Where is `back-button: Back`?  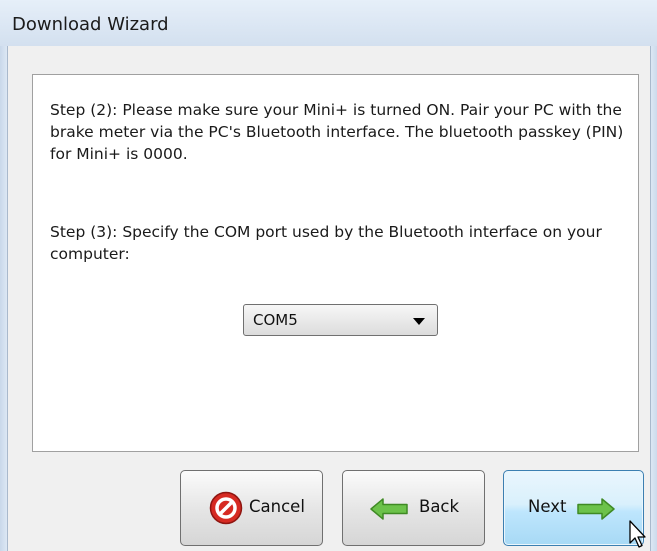
back-button: Back is located at coordinates (413, 508).